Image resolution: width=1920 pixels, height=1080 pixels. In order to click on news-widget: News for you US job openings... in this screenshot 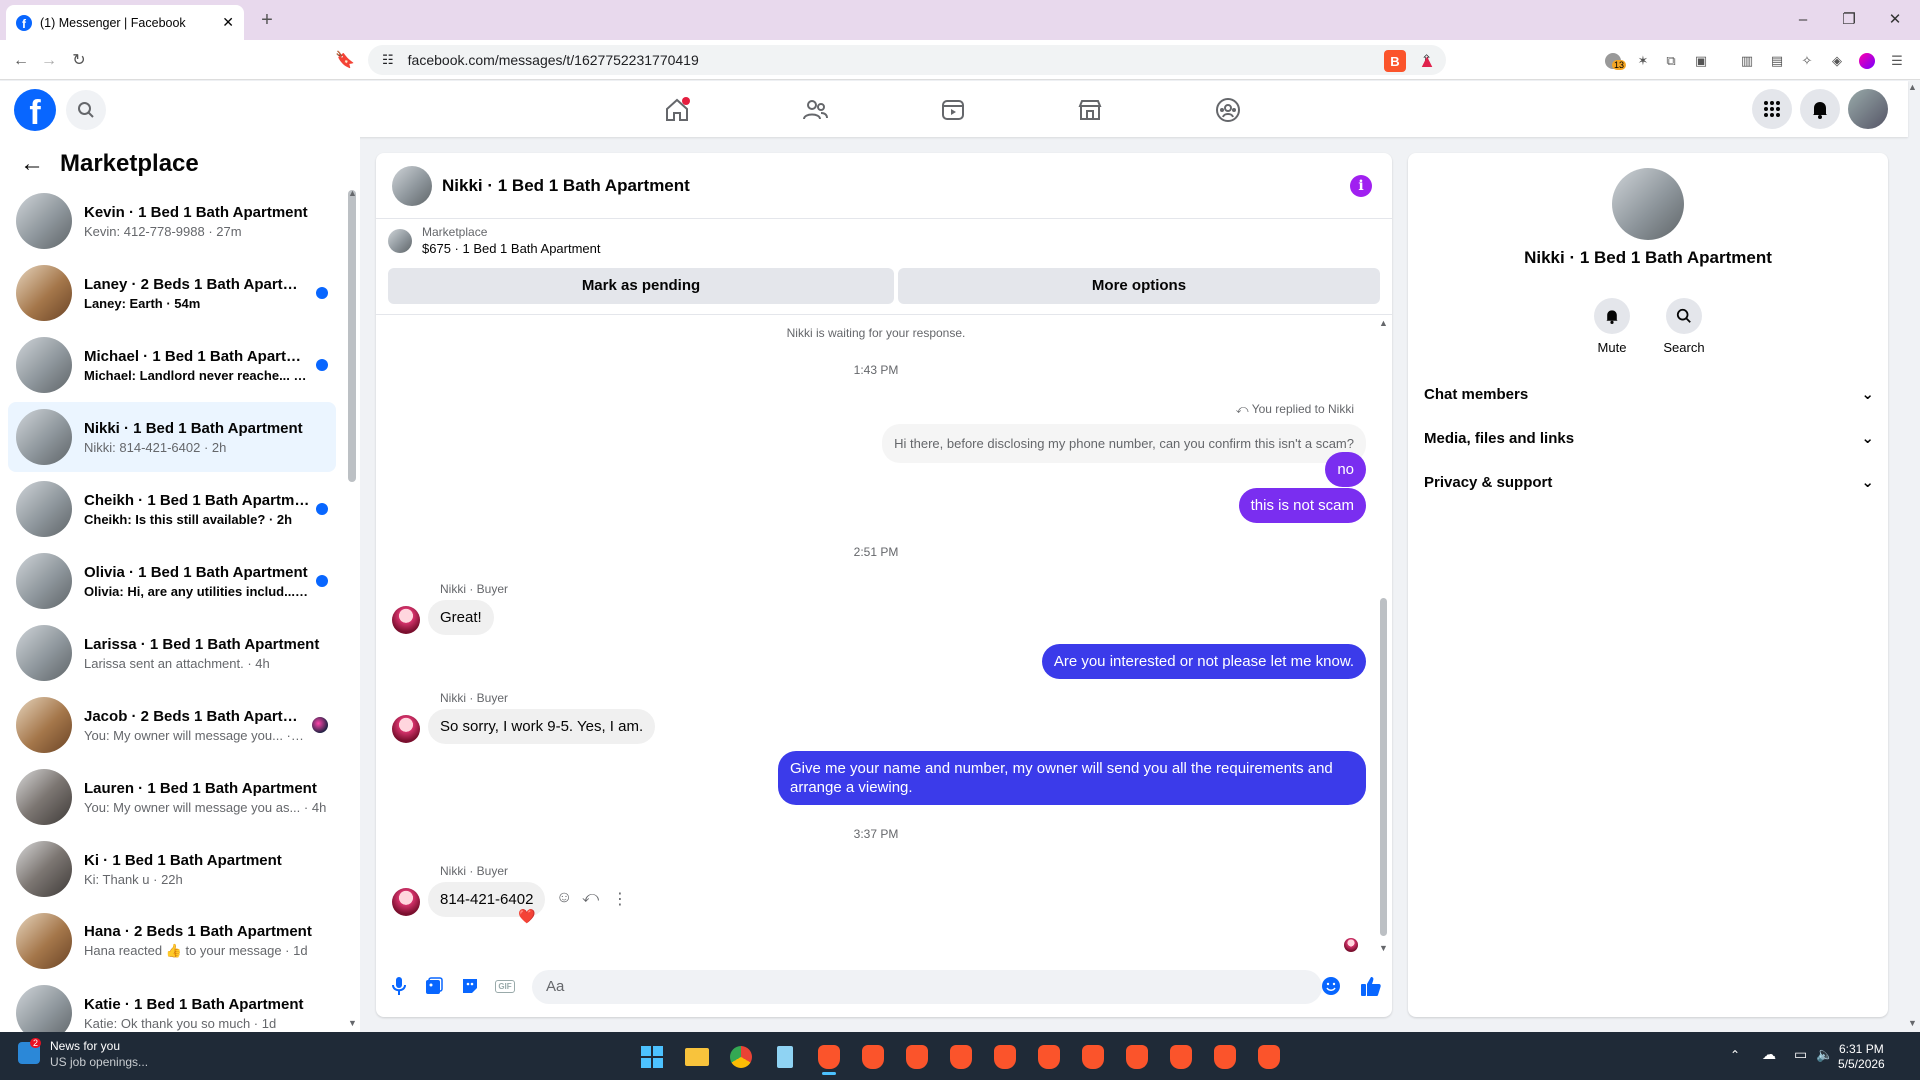, I will do `click(99, 1054)`.